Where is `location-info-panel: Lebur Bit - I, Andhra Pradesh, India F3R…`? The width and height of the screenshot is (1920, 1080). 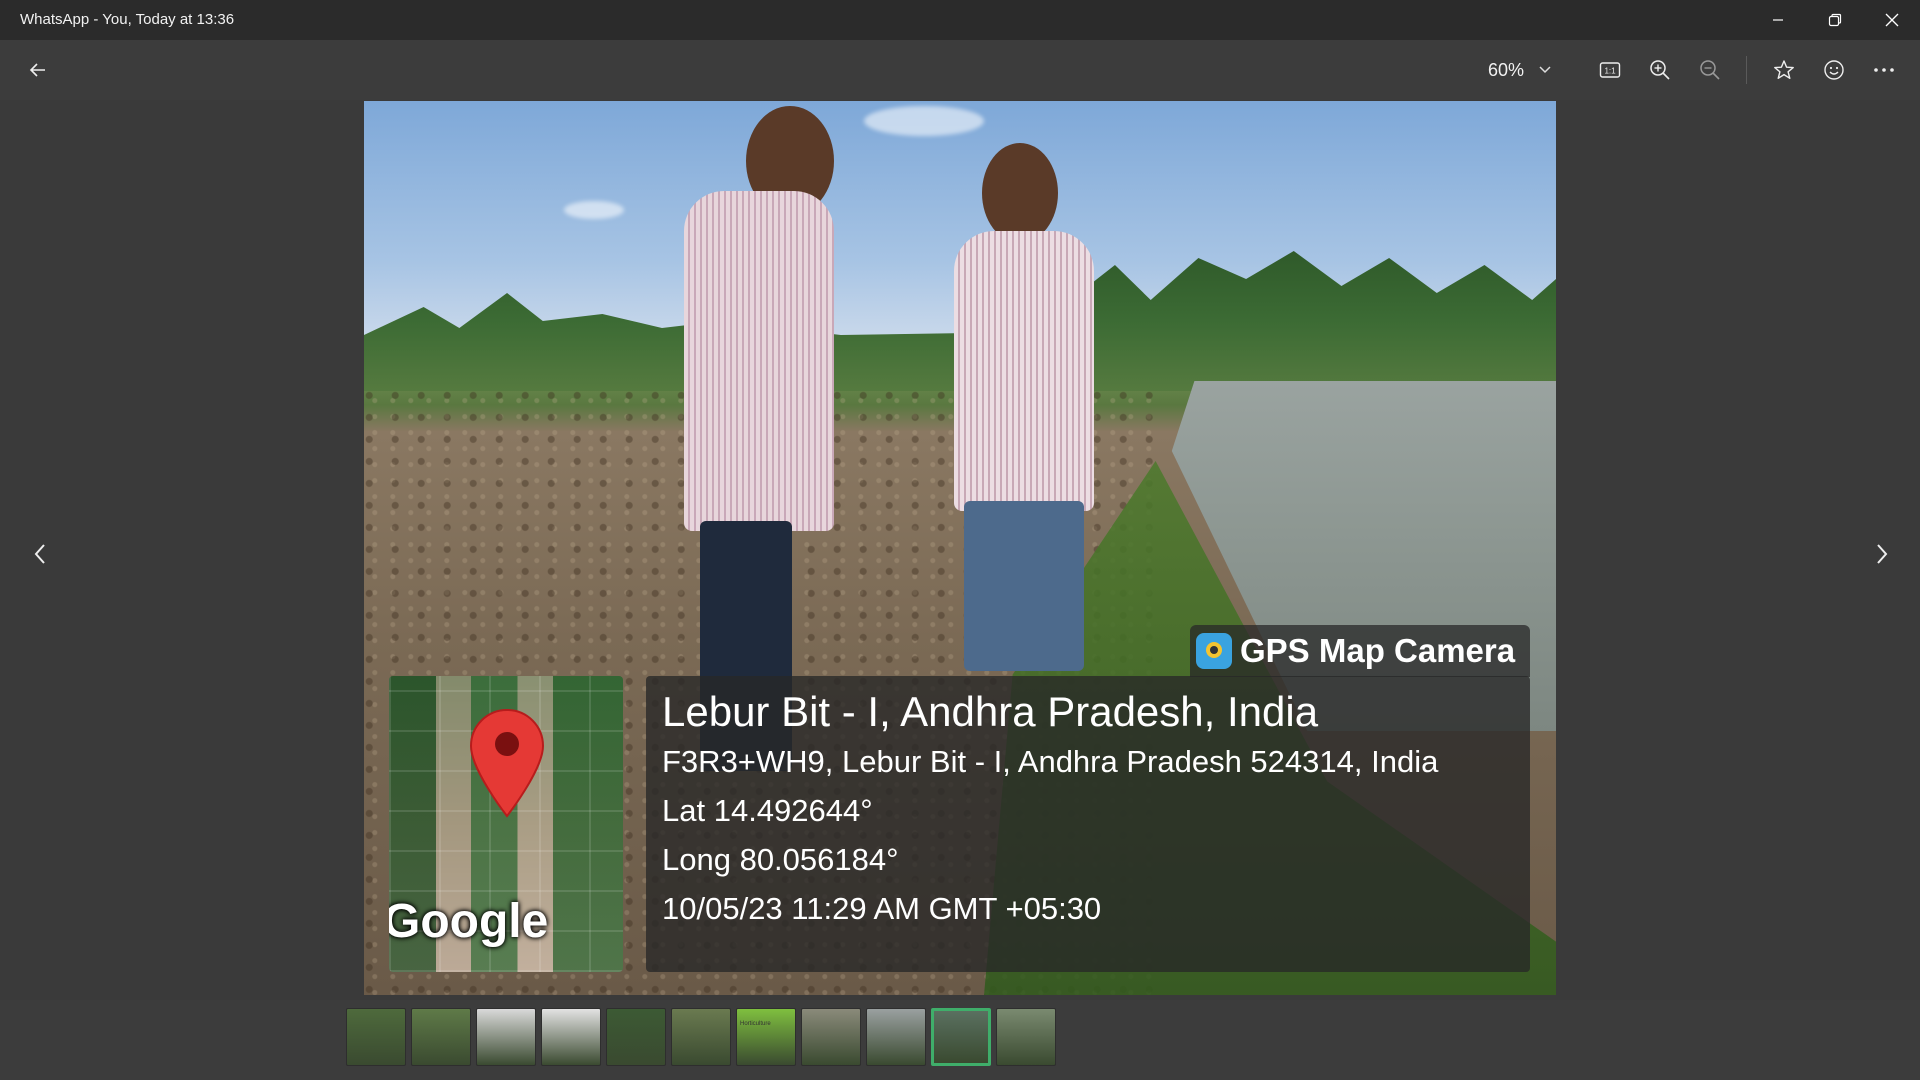
location-info-panel: Lebur Bit - I, Andhra Pradesh, India F3R… is located at coordinates (1088, 824).